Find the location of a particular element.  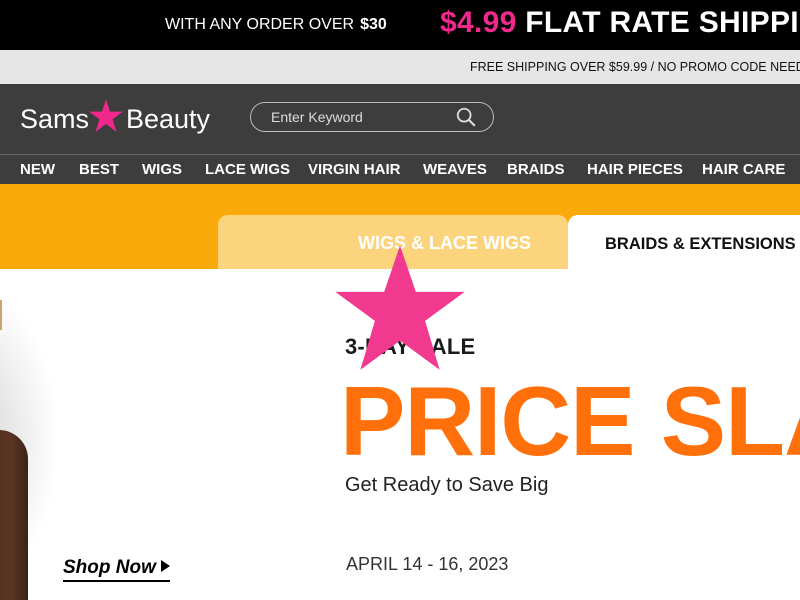

search-icon is located at coordinates (466, 117).